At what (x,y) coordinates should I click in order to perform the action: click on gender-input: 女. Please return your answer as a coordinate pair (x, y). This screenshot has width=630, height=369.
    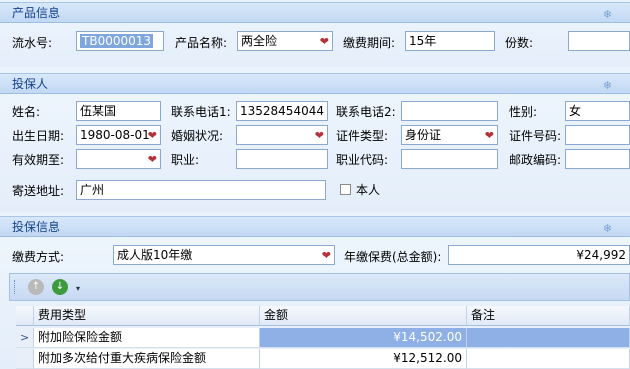
    Looking at the image, I should click on (597, 111).